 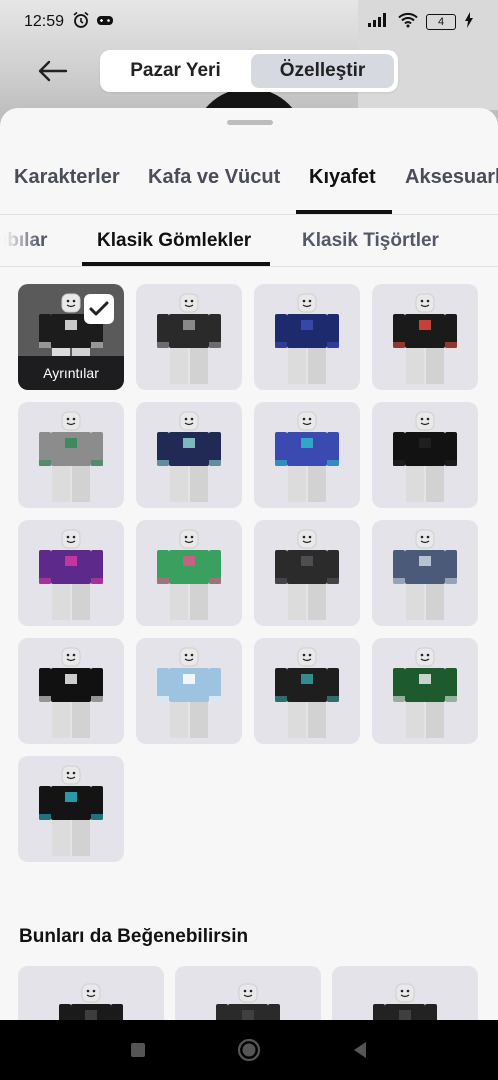 What do you see at coordinates (469, 22) in the screenshot?
I see `charging-icon` at bounding box center [469, 22].